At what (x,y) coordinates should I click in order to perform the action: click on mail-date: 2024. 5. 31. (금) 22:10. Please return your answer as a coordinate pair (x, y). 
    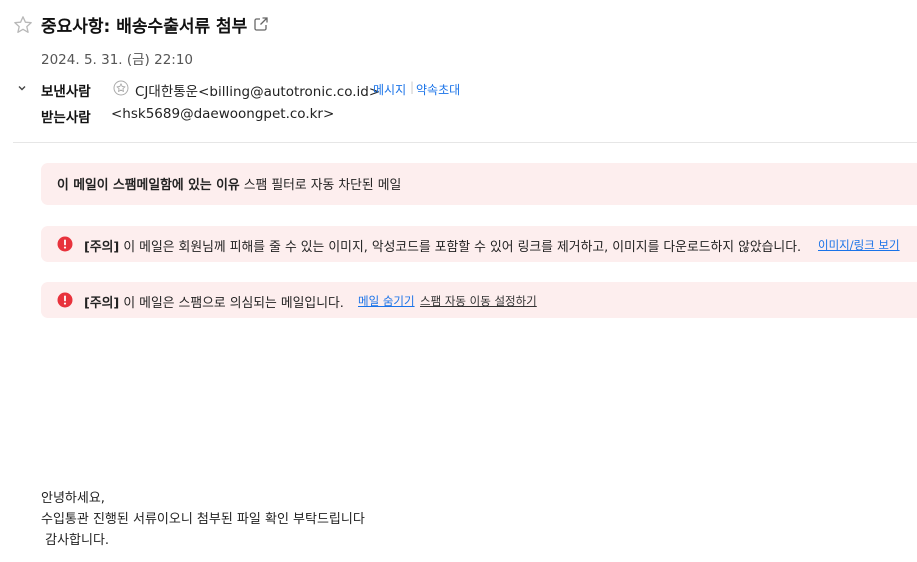
    Looking at the image, I should click on (117, 60).